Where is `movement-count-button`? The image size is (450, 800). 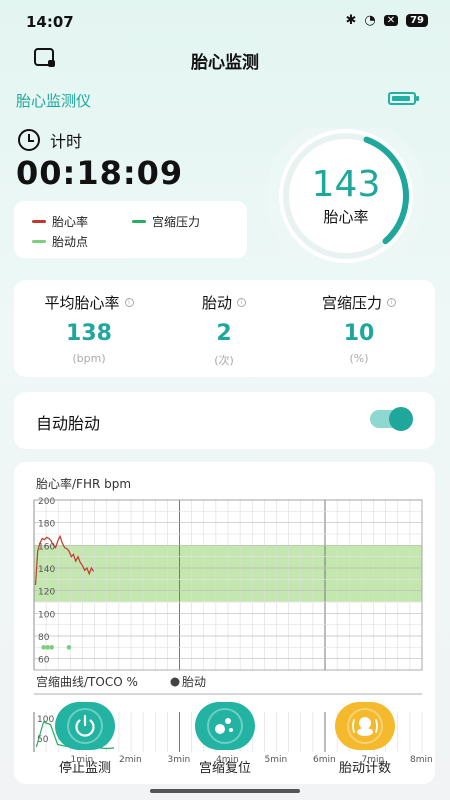
movement-count-button is located at coordinates (365, 726).